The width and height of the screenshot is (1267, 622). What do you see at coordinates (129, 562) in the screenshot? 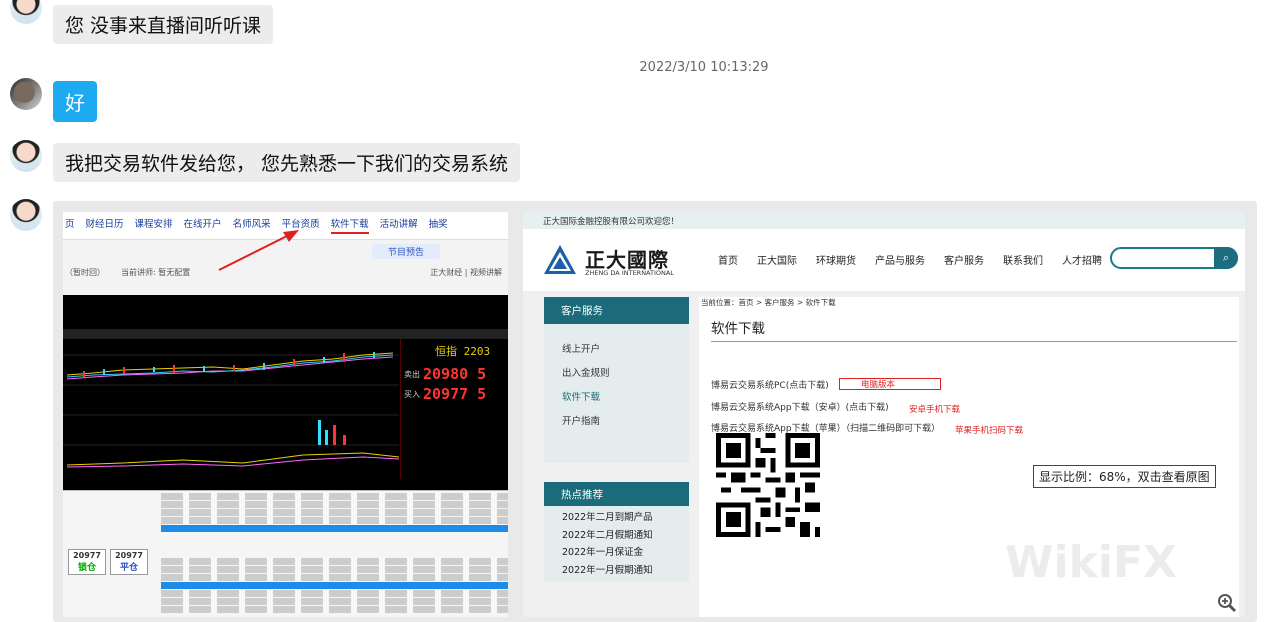
I see `close-position-button: 20977 平仓` at bounding box center [129, 562].